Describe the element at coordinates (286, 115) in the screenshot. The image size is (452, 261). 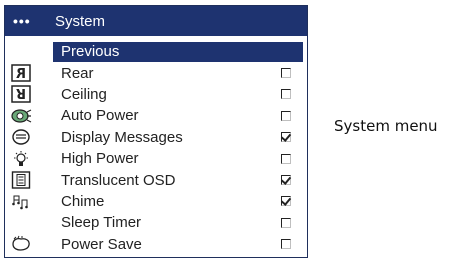
I see `auto-power-checkbox` at that location.